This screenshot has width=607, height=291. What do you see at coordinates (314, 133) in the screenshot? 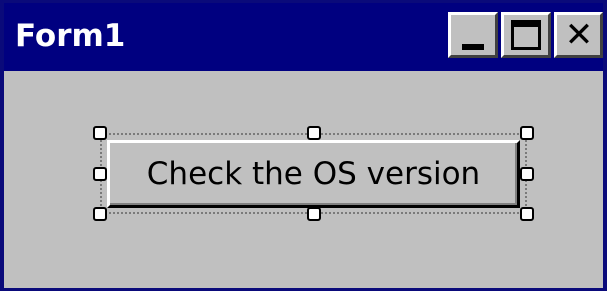
I see `resize-handle-top-center` at bounding box center [314, 133].